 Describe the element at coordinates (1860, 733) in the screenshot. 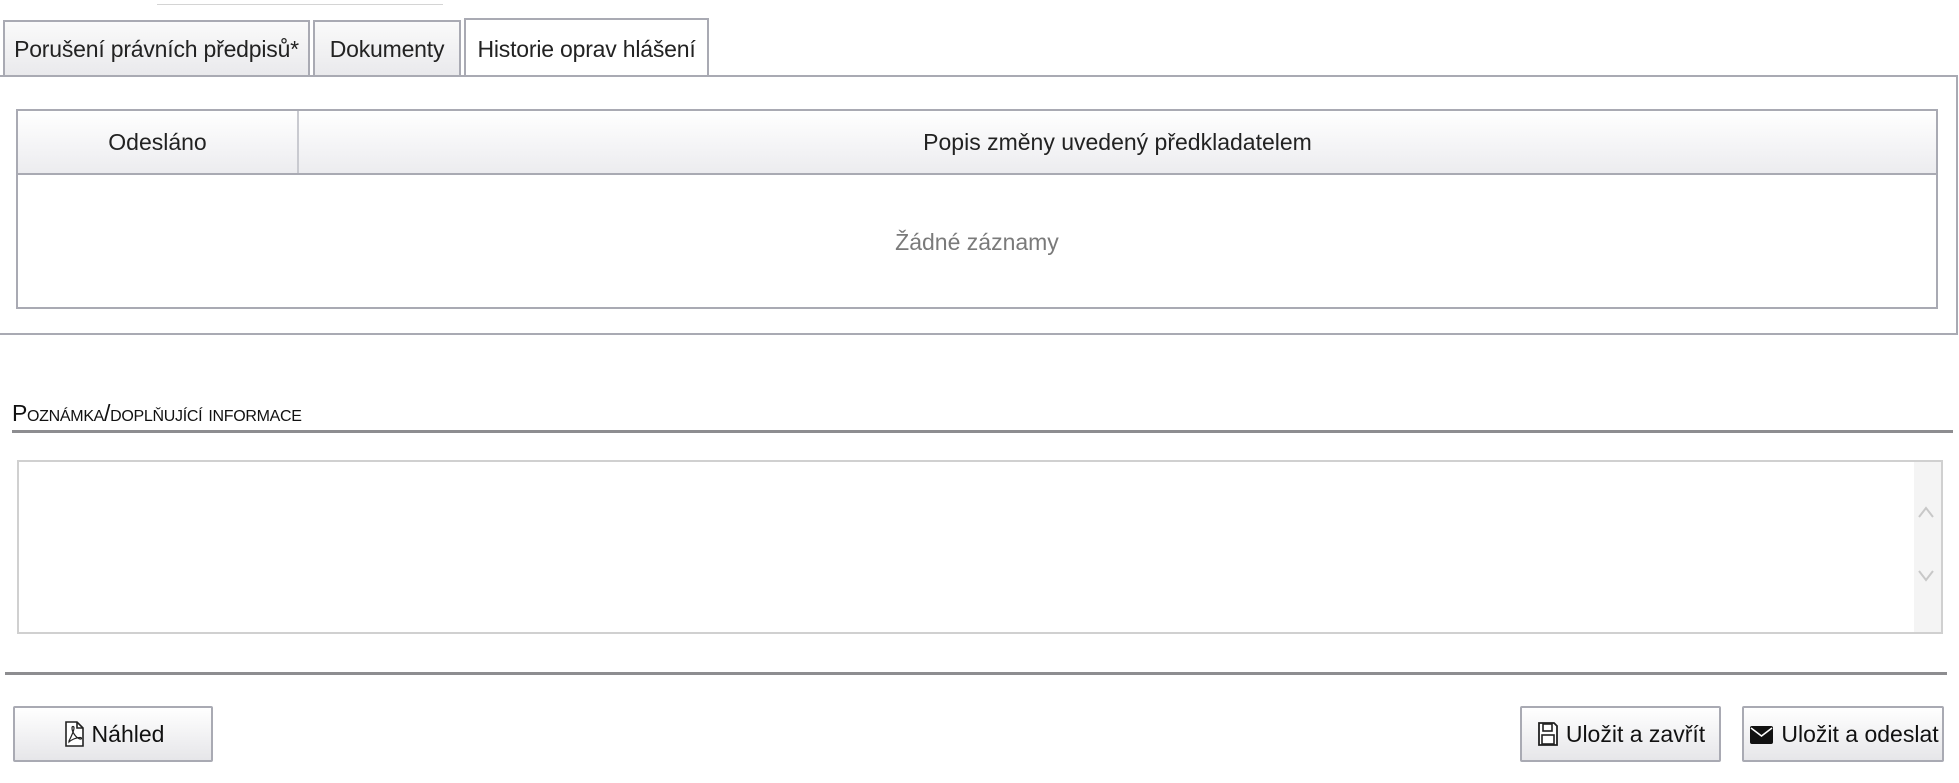

I see `save-and-send-label: Uložit a odeslat` at that location.